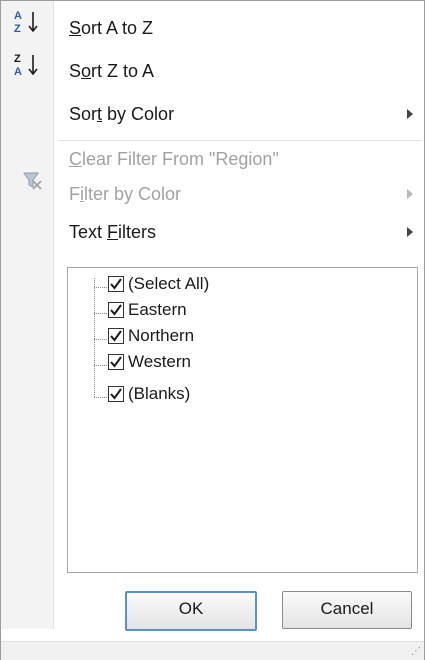  I want to click on clear-filter-label: Clear Filter From "Region", so click(174, 159).